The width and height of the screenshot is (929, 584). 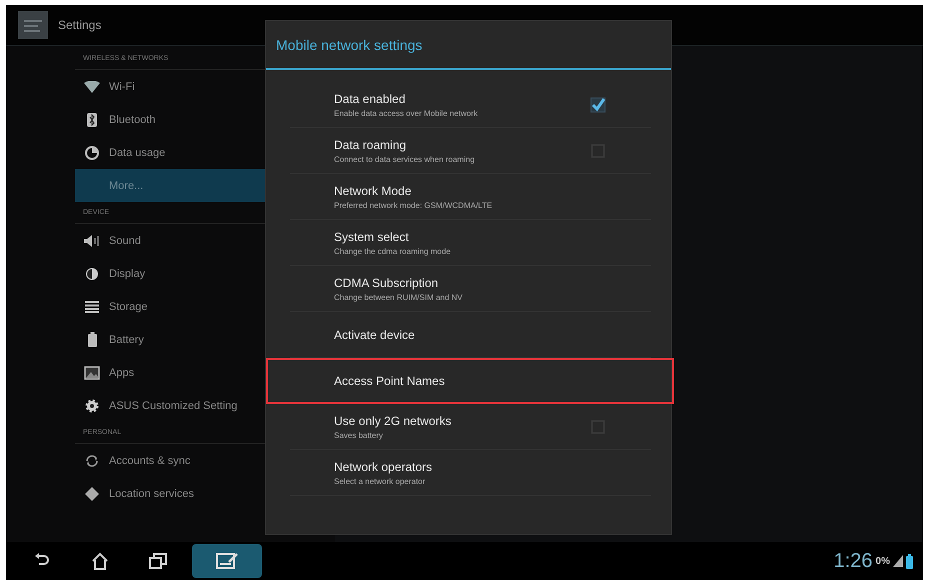 What do you see at coordinates (92, 373) in the screenshot?
I see `image-icon` at bounding box center [92, 373].